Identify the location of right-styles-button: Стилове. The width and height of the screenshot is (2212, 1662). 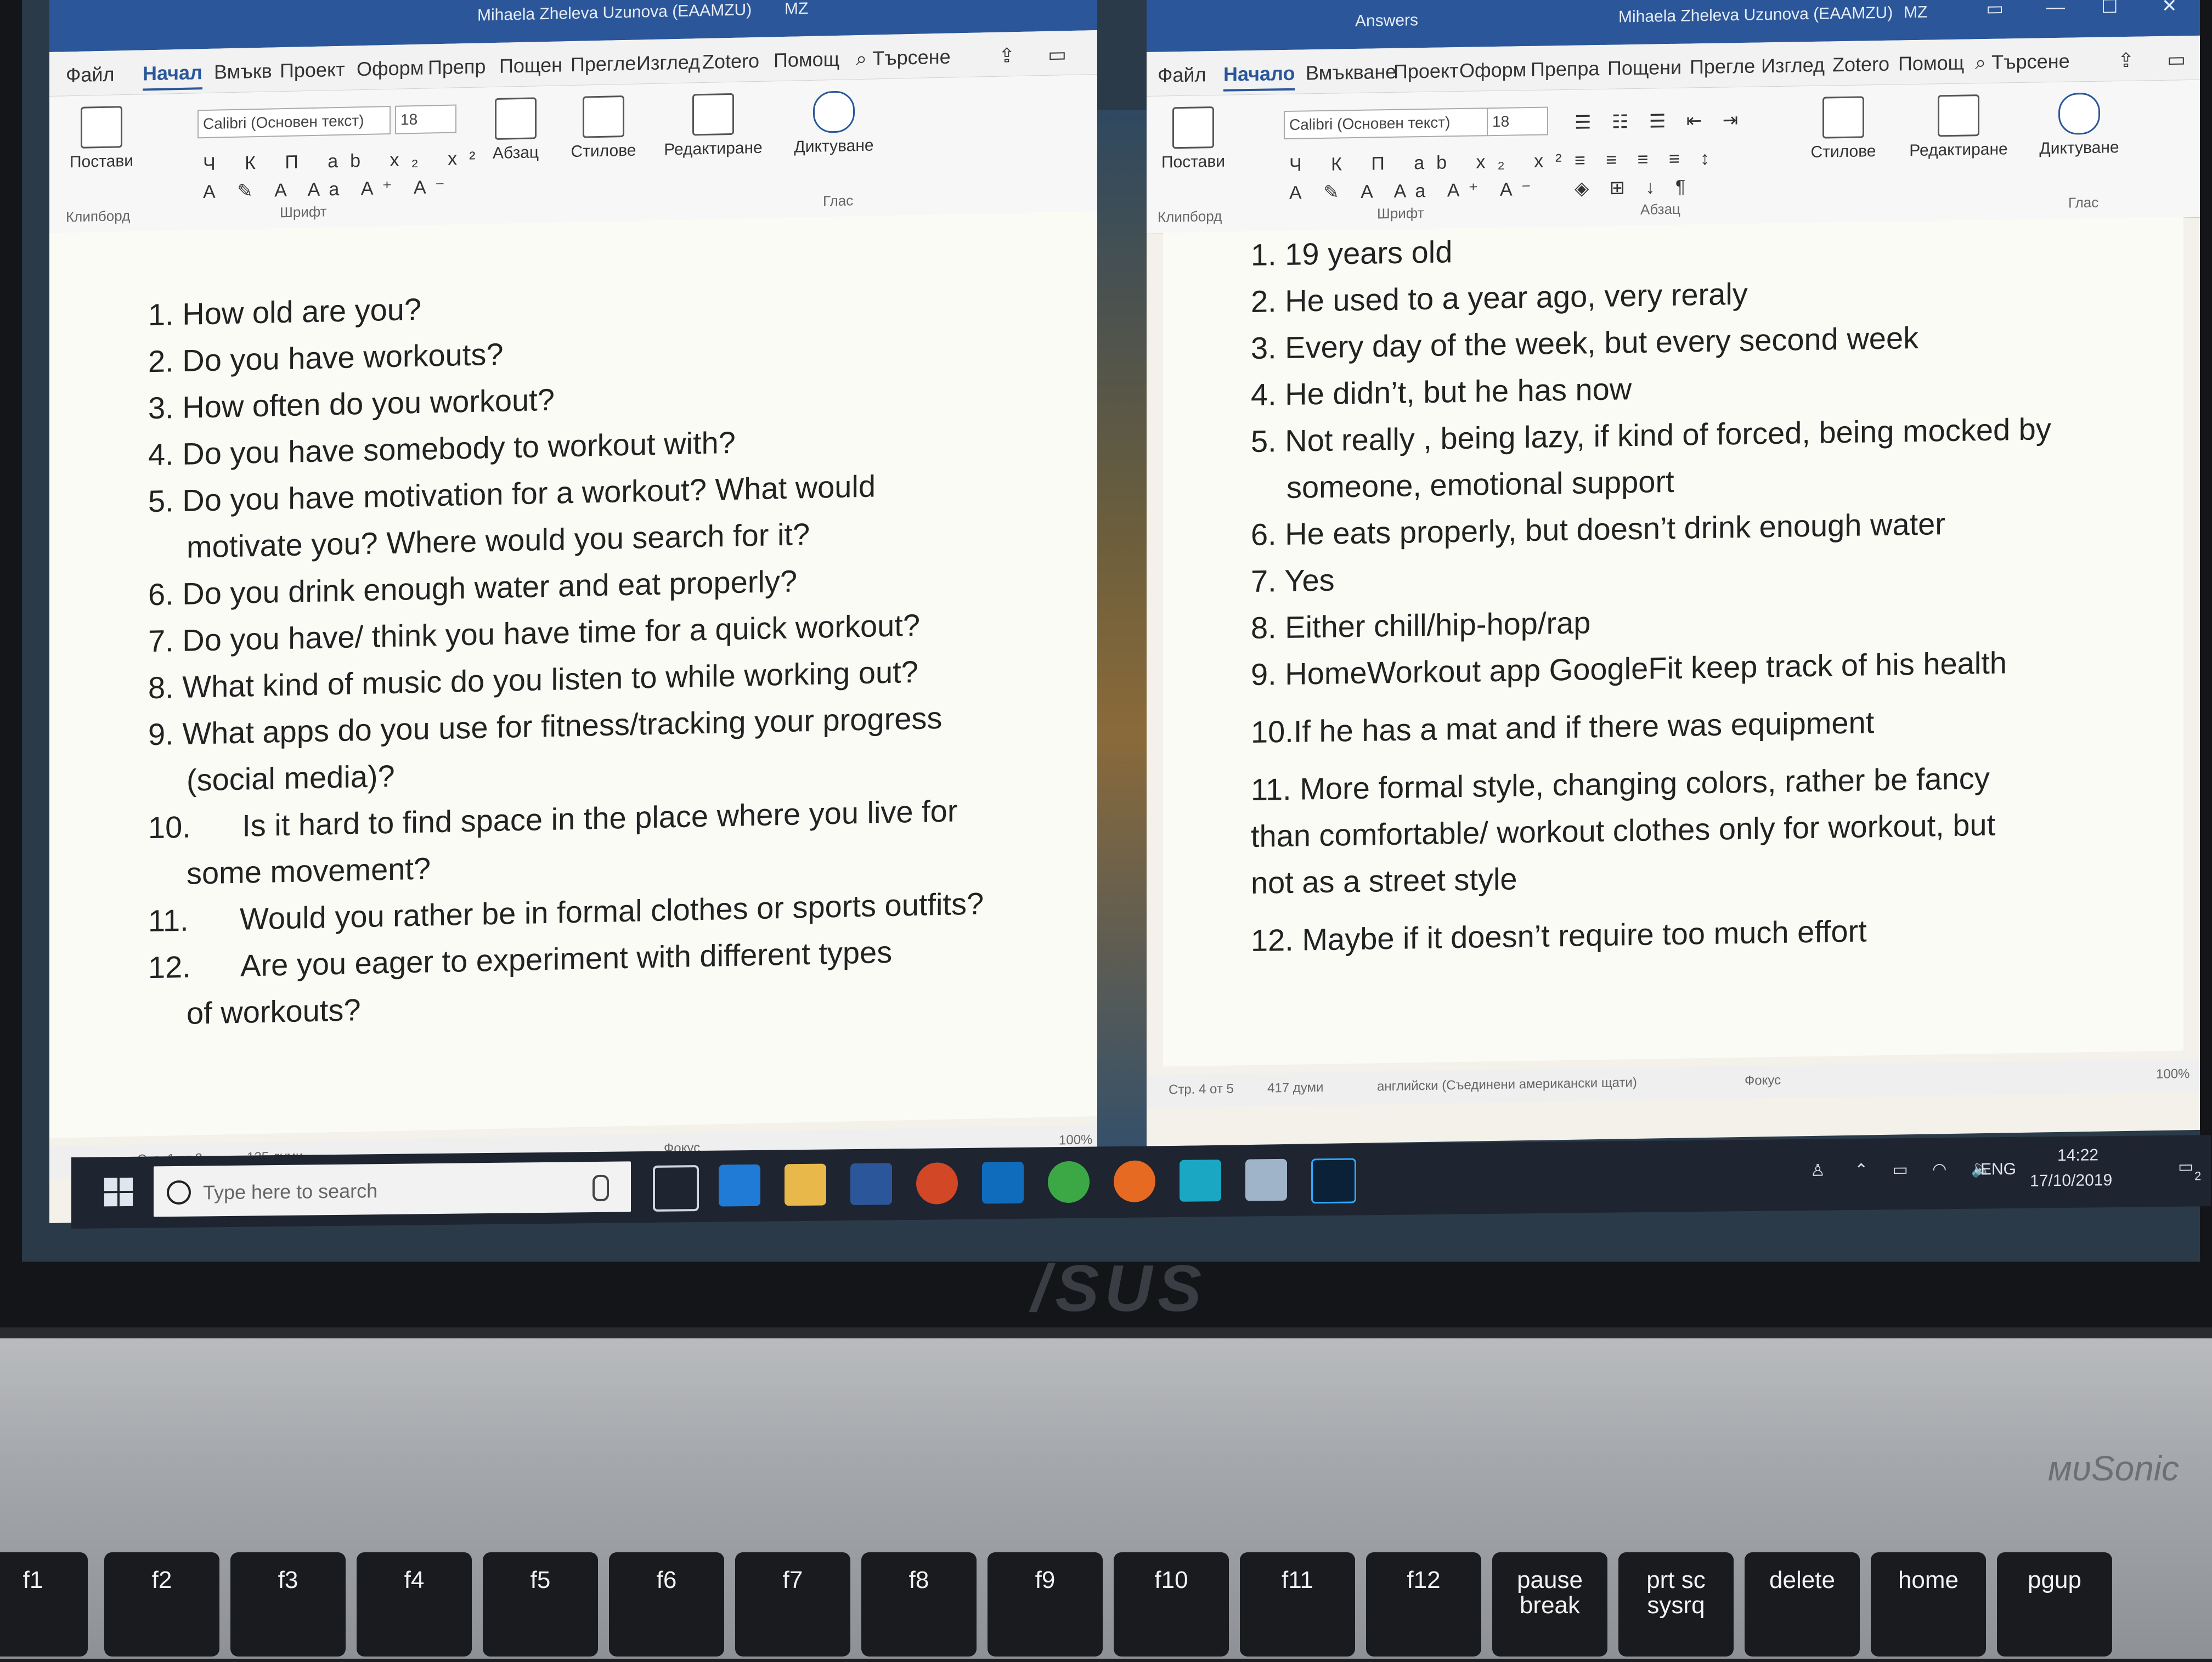
(1843, 129).